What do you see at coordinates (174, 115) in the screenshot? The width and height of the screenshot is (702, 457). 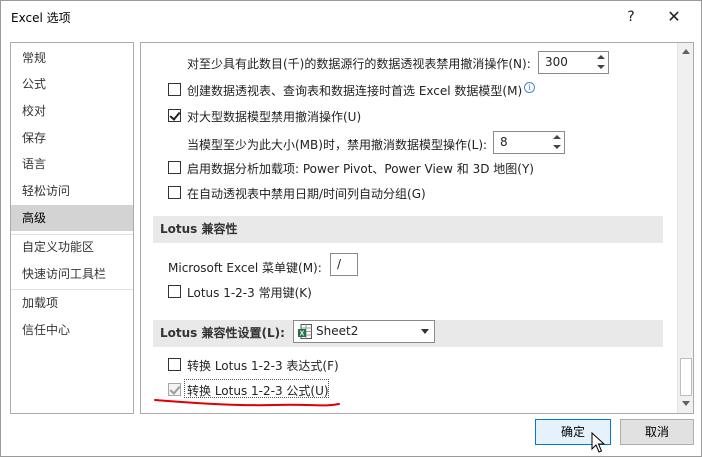 I see `disable-undo-large-checkbox` at bounding box center [174, 115].